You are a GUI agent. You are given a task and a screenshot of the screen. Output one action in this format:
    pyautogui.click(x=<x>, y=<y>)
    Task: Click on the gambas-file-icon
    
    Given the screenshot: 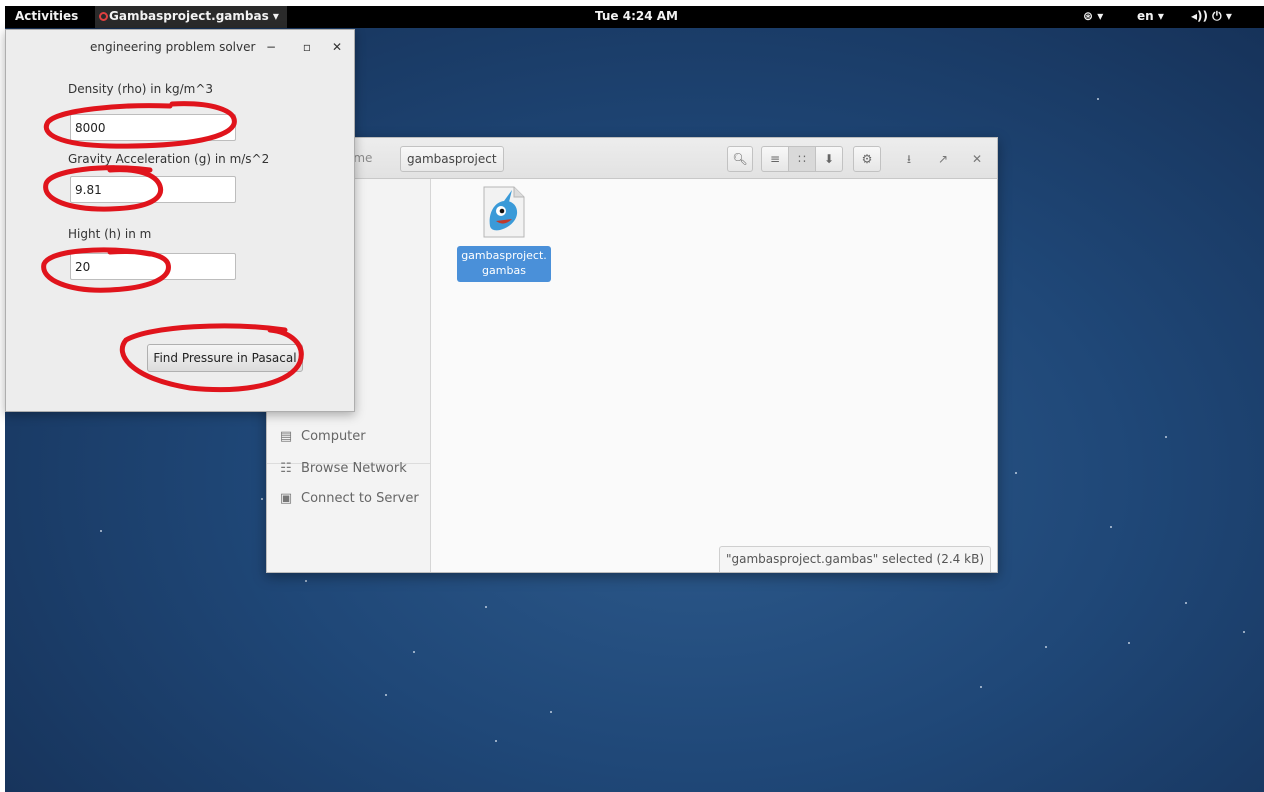 What is the action you would take?
    pyautogui.click(x=504, y=212)
    